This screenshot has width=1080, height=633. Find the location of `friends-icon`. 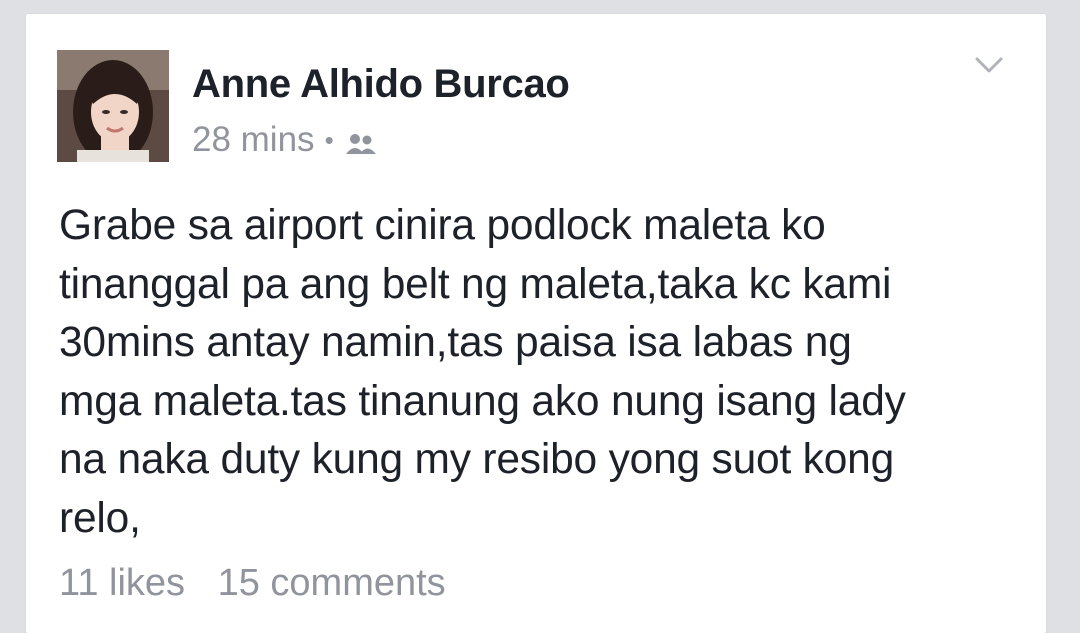

friends-icon is located at coordinates (361, 140).